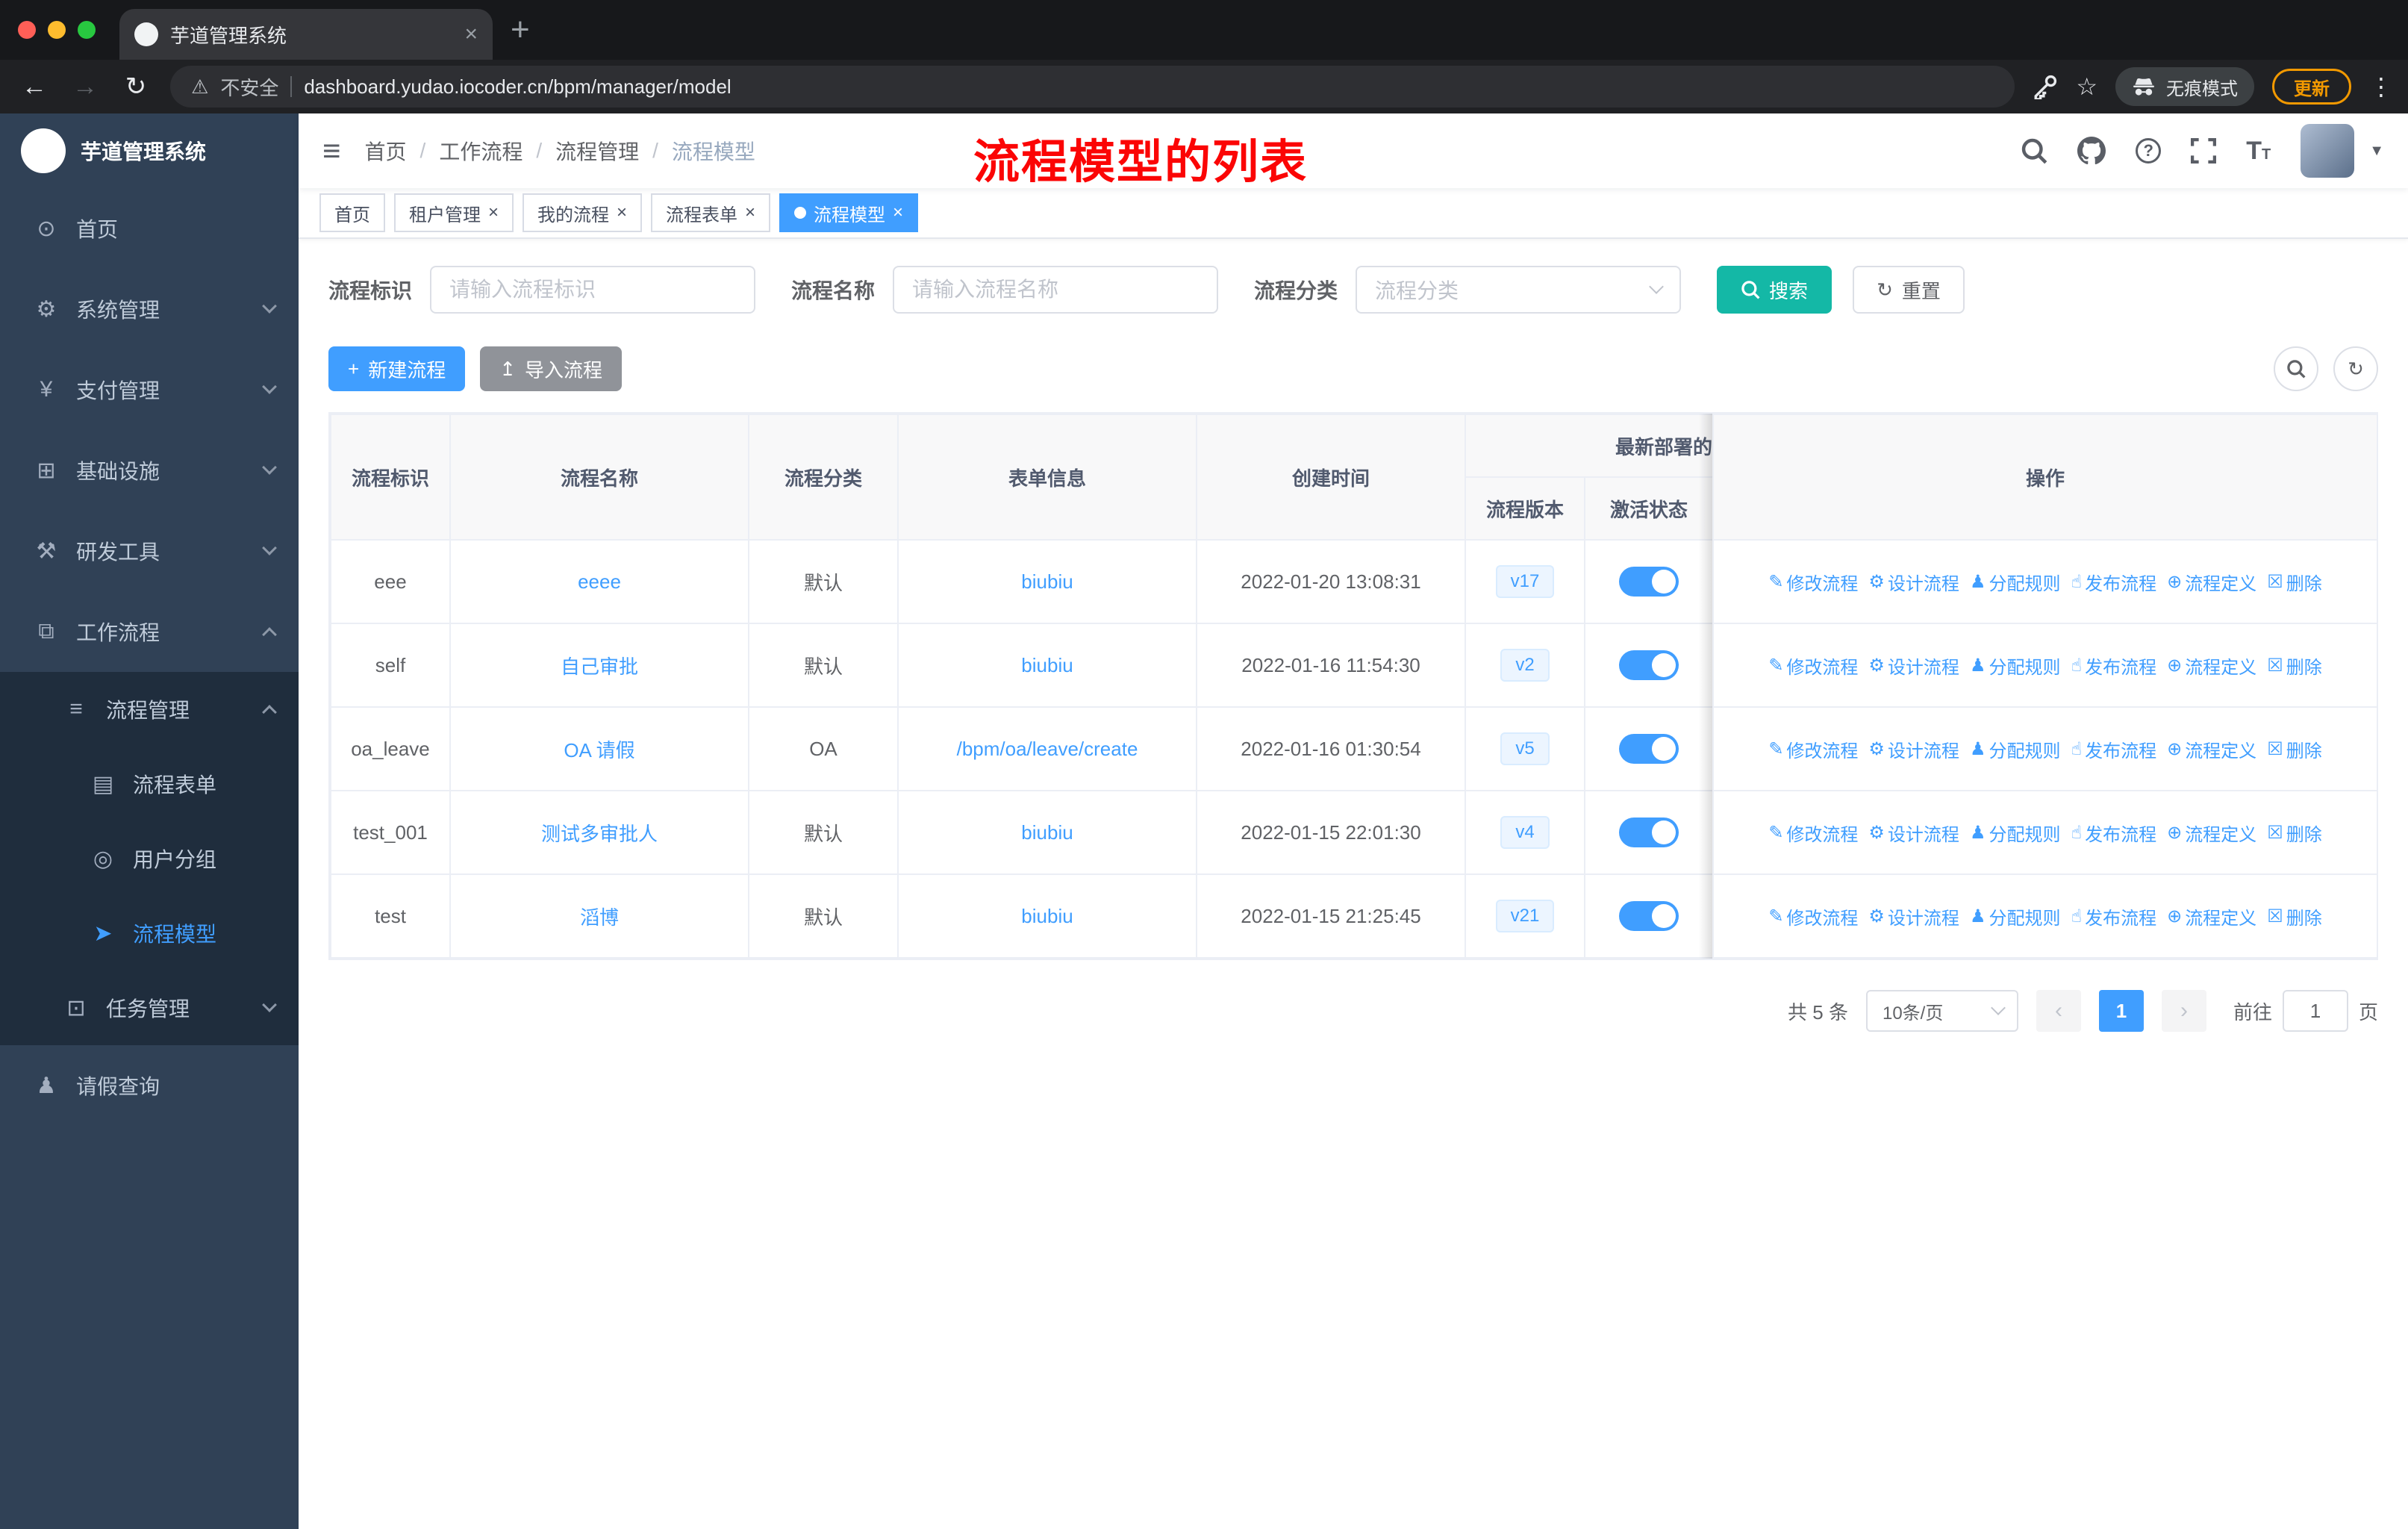 The image size is (2408, 1529). Describe the element at coordinates (2381, 86) in the screenshot. I see `menu-dots-button: ⋮` at that location.